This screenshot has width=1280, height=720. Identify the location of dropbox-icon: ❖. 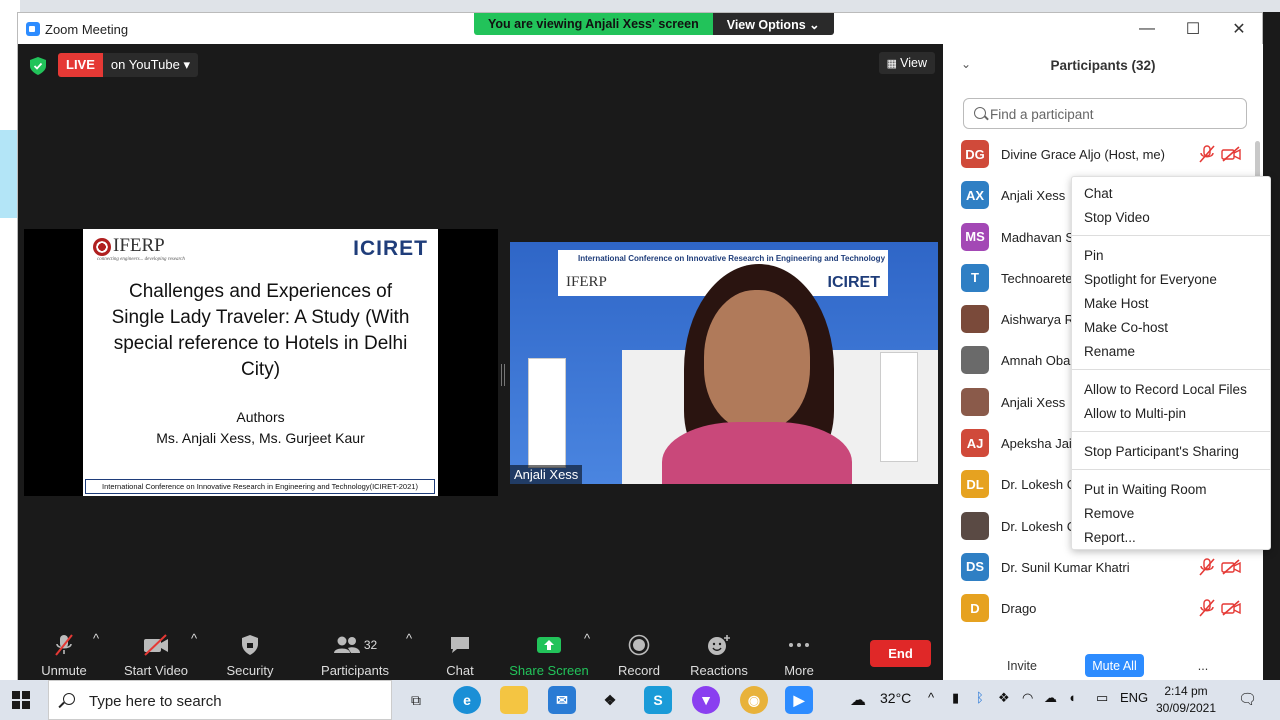
(610, 700).